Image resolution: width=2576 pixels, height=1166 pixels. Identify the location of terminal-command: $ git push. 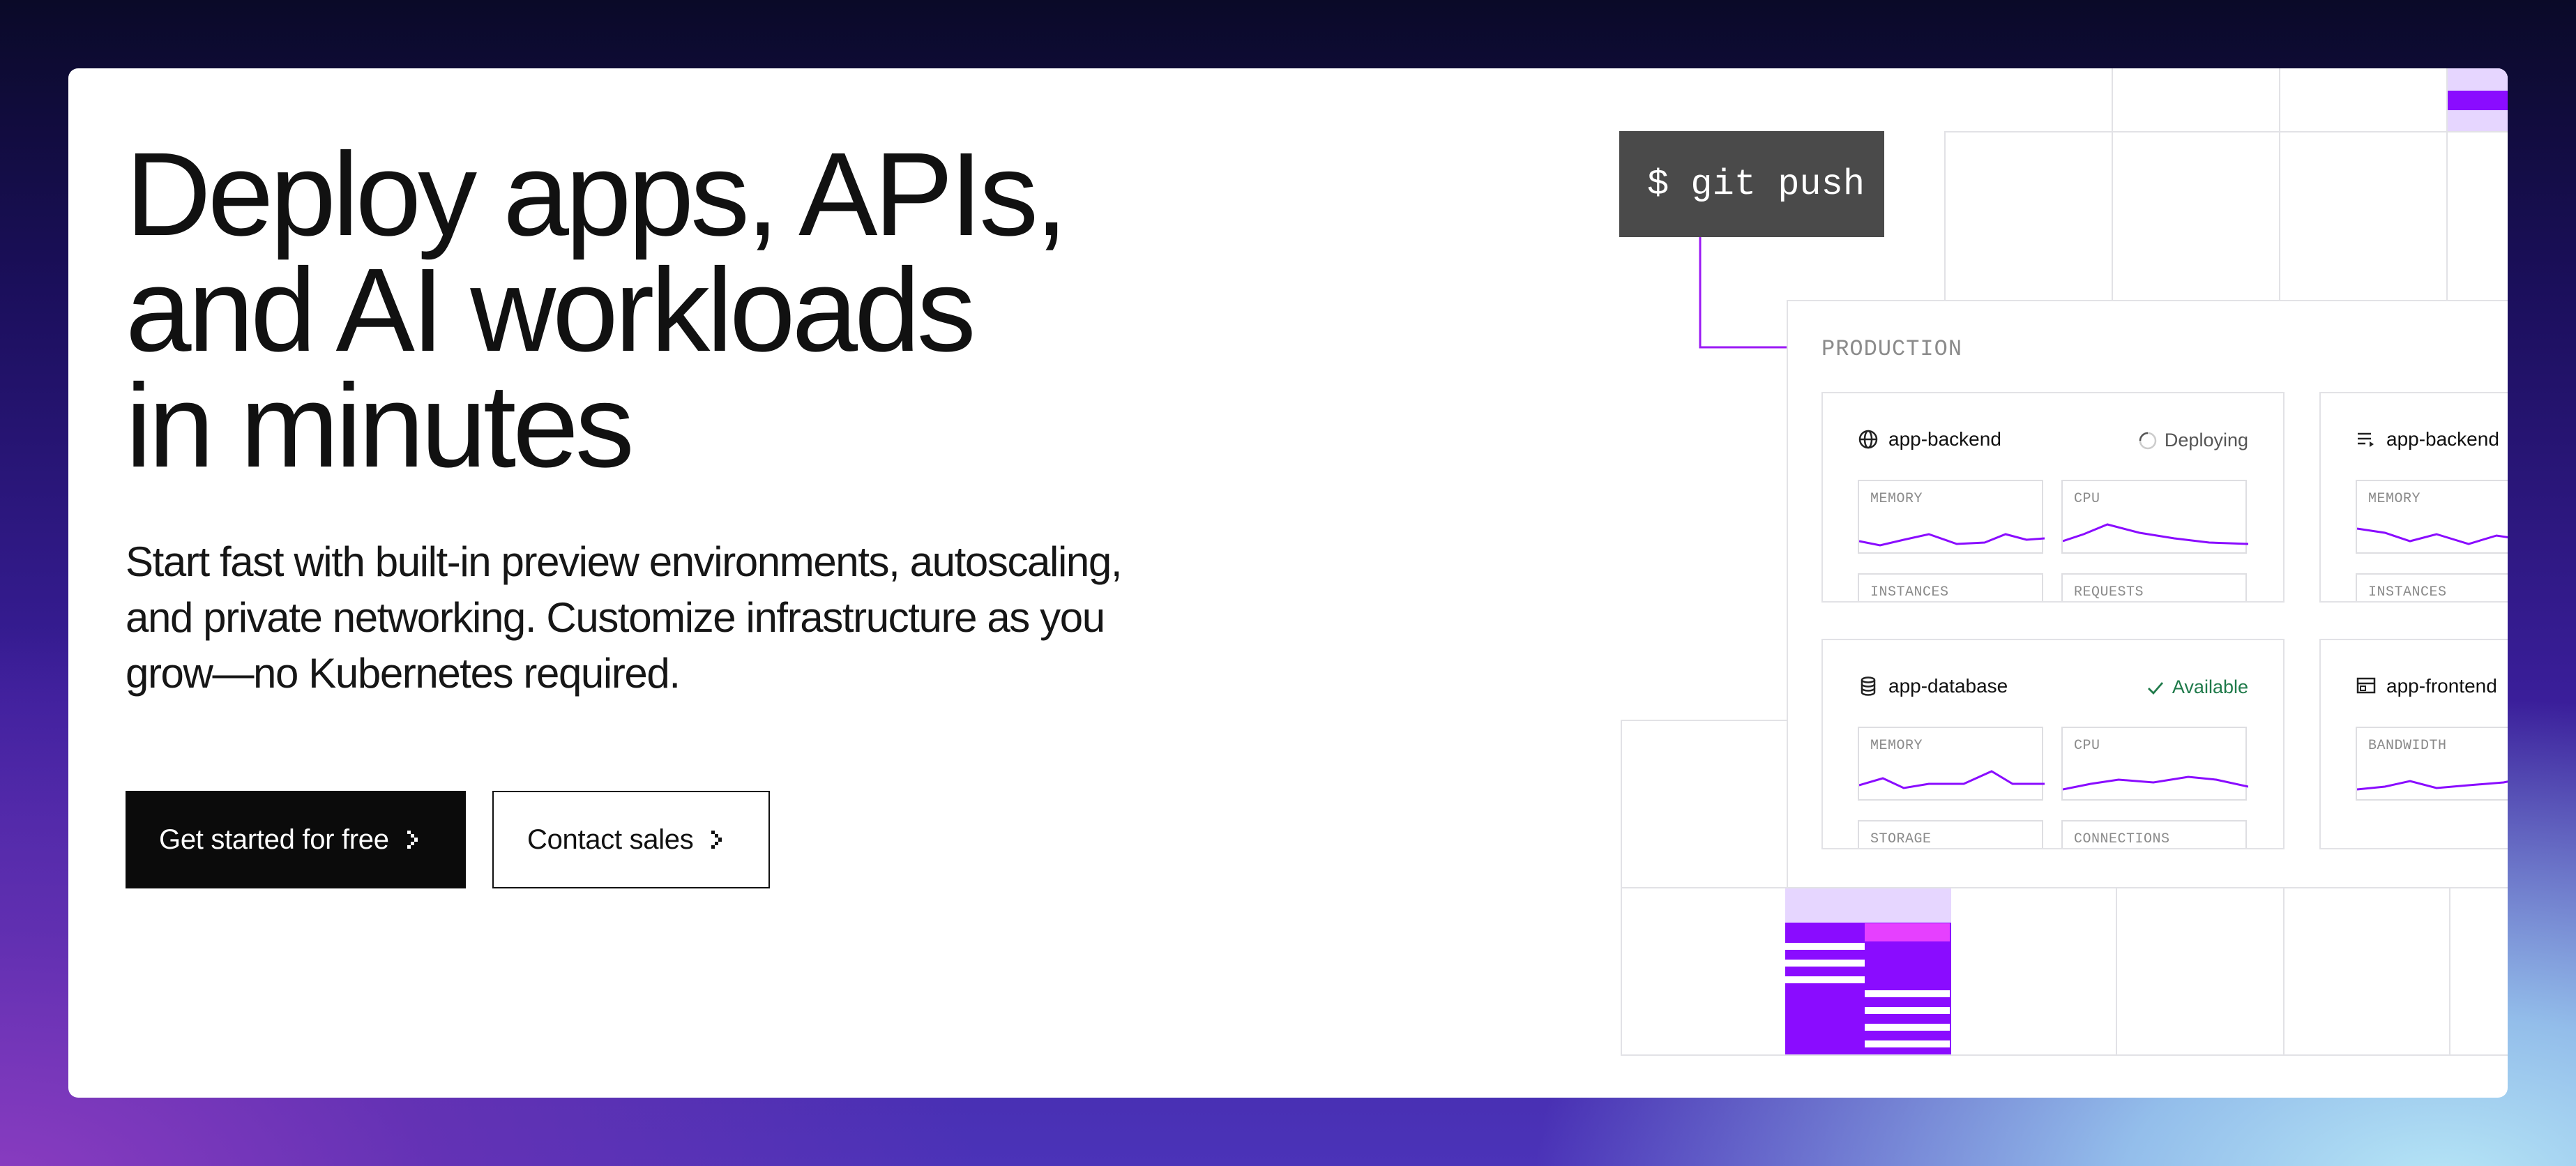
(1751, 184).